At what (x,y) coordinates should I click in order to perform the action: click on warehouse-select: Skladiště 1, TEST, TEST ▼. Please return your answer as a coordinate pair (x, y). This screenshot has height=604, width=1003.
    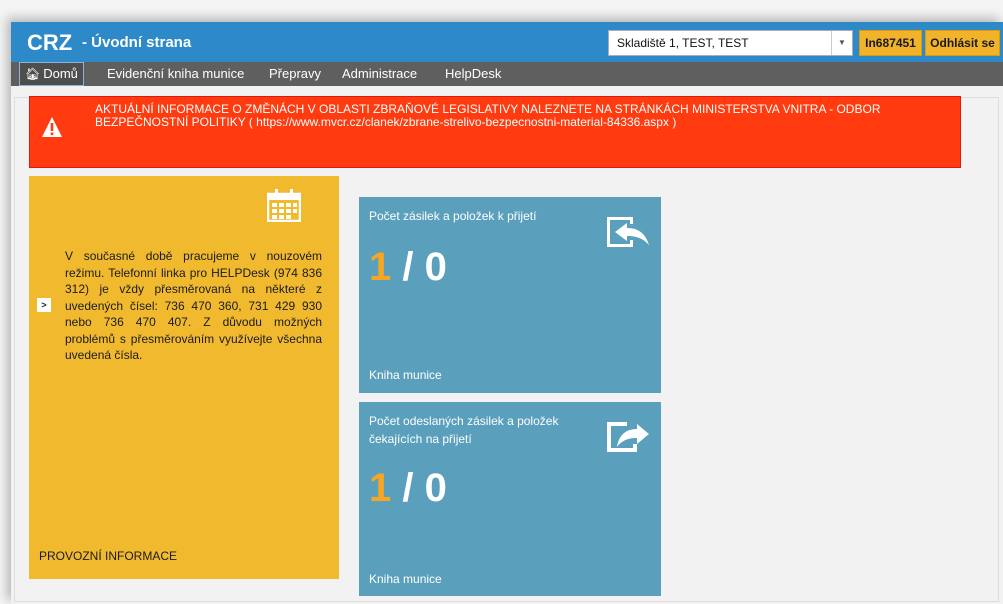
    Looking at the image, I should click on (730, 43).